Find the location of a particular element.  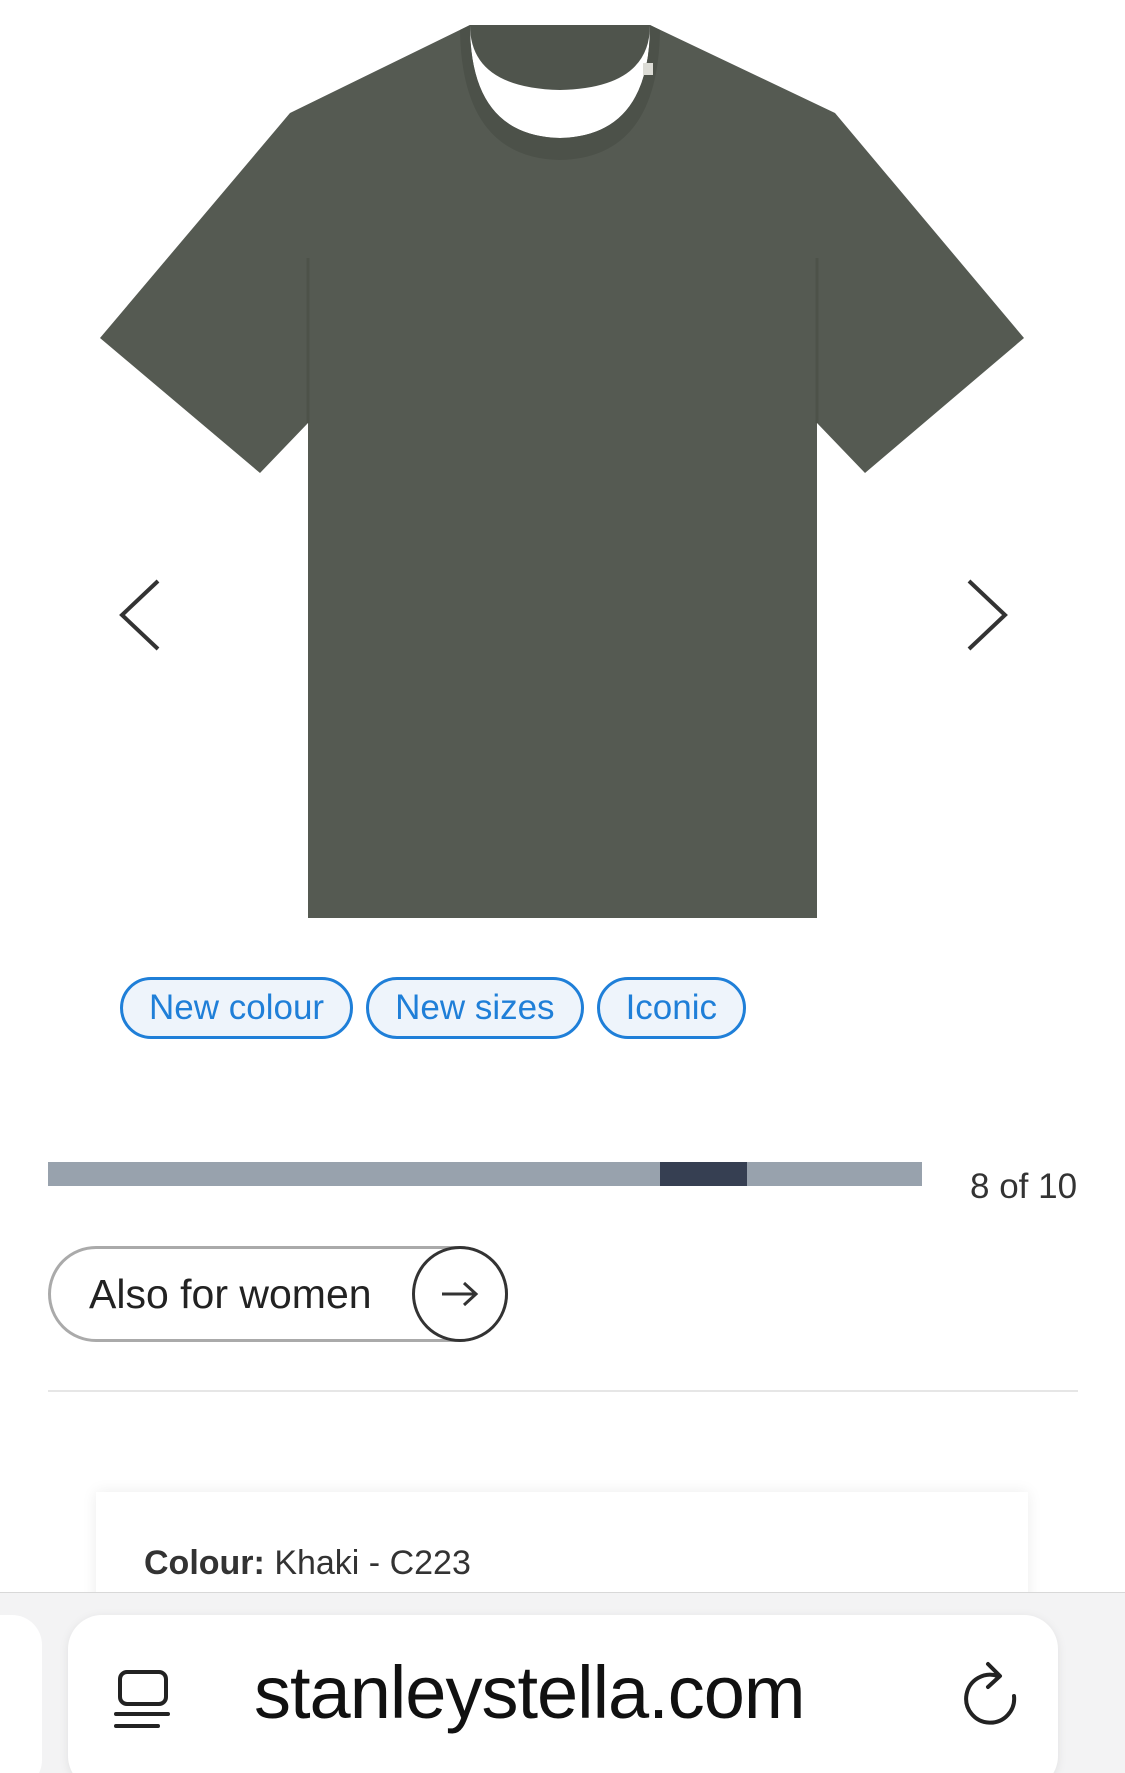

url-text: stanleystella.com is located at coordinates (530, 1692).